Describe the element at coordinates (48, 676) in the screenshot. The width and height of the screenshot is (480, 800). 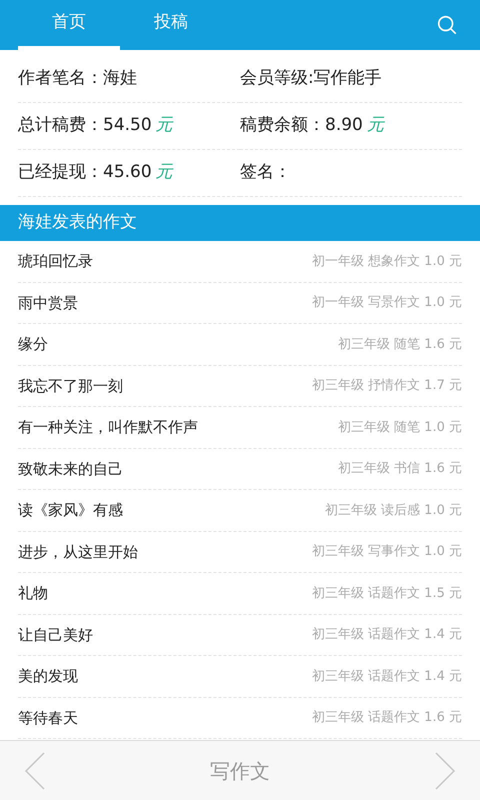
I see `essay-title: 美的发现` at that location.